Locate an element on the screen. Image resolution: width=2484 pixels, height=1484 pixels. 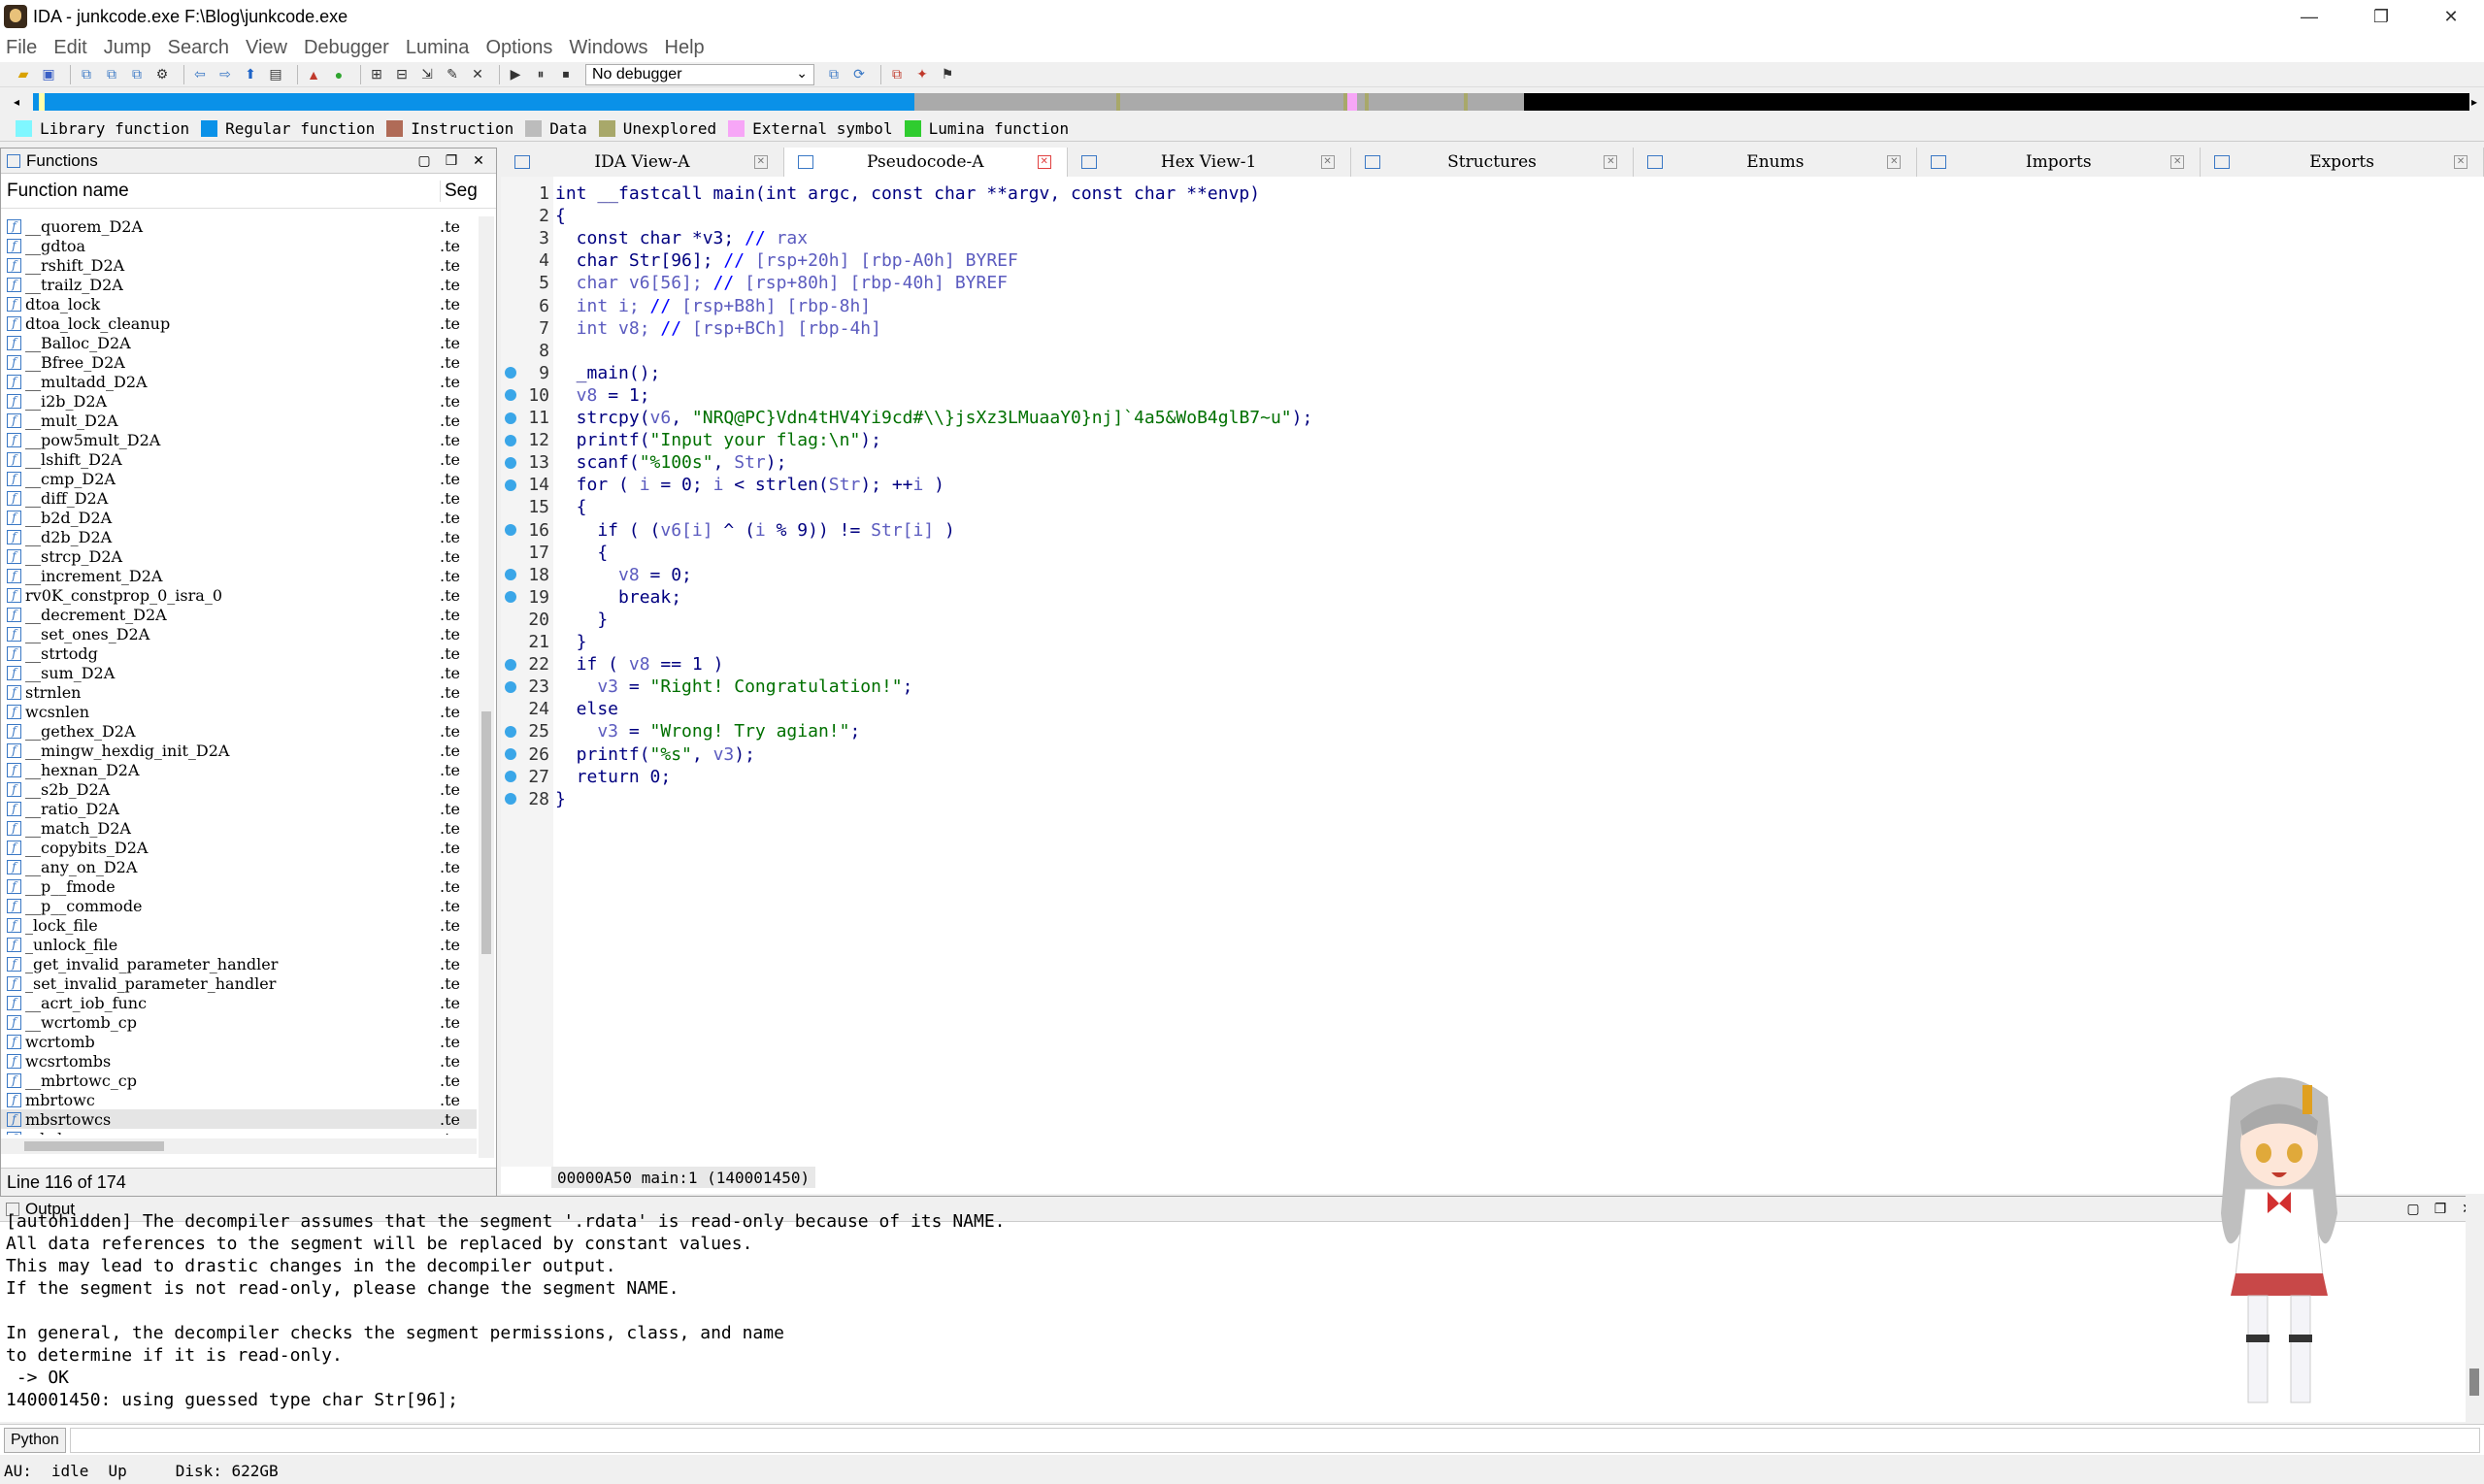
function-row: f __wcrtomb_cp .te is located at coordinates (239, 1022).